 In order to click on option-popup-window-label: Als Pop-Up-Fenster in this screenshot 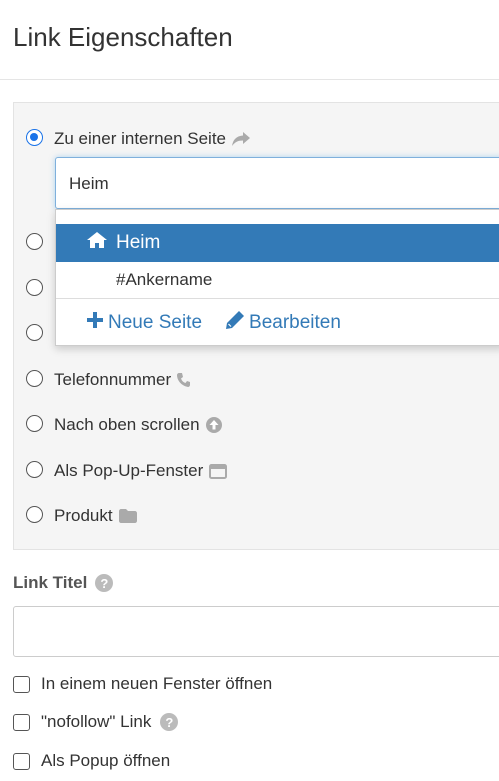, I will do `click(129, 470)`.